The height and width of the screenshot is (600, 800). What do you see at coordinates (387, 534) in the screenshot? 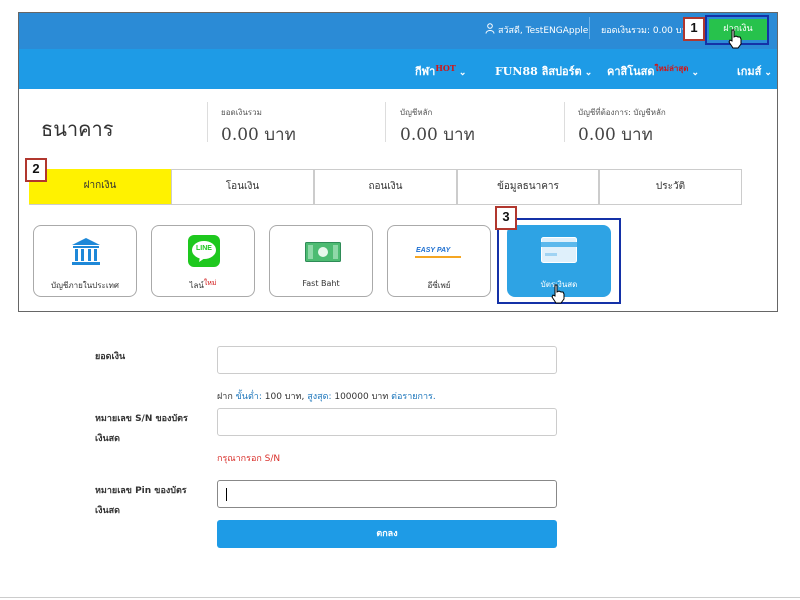
I see `submit-button: ตกลง` at bounding box center [387, 534].